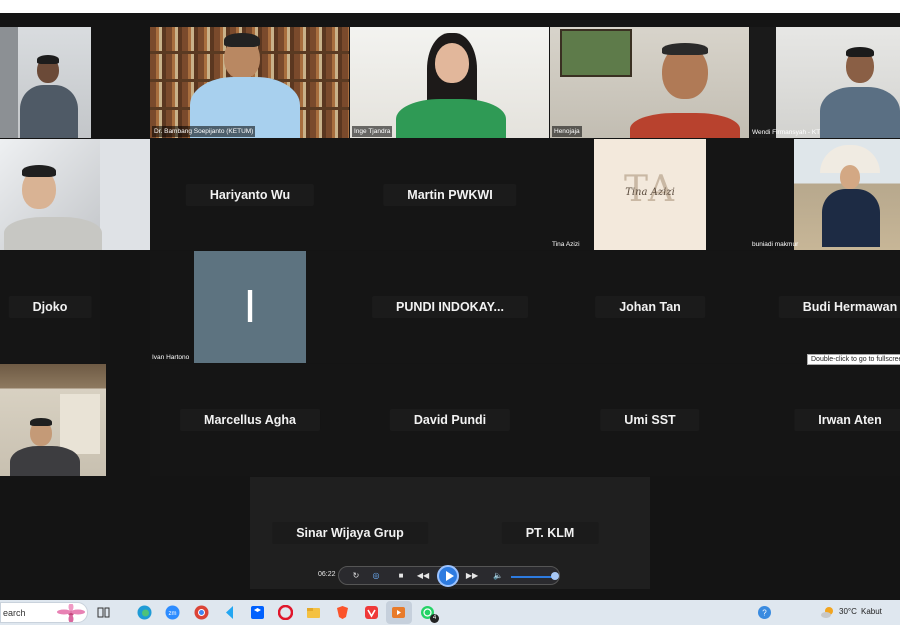 The height and width of the screenshot is (625, 900). I want to click on participant-name: Djoko, so click(50, 307).